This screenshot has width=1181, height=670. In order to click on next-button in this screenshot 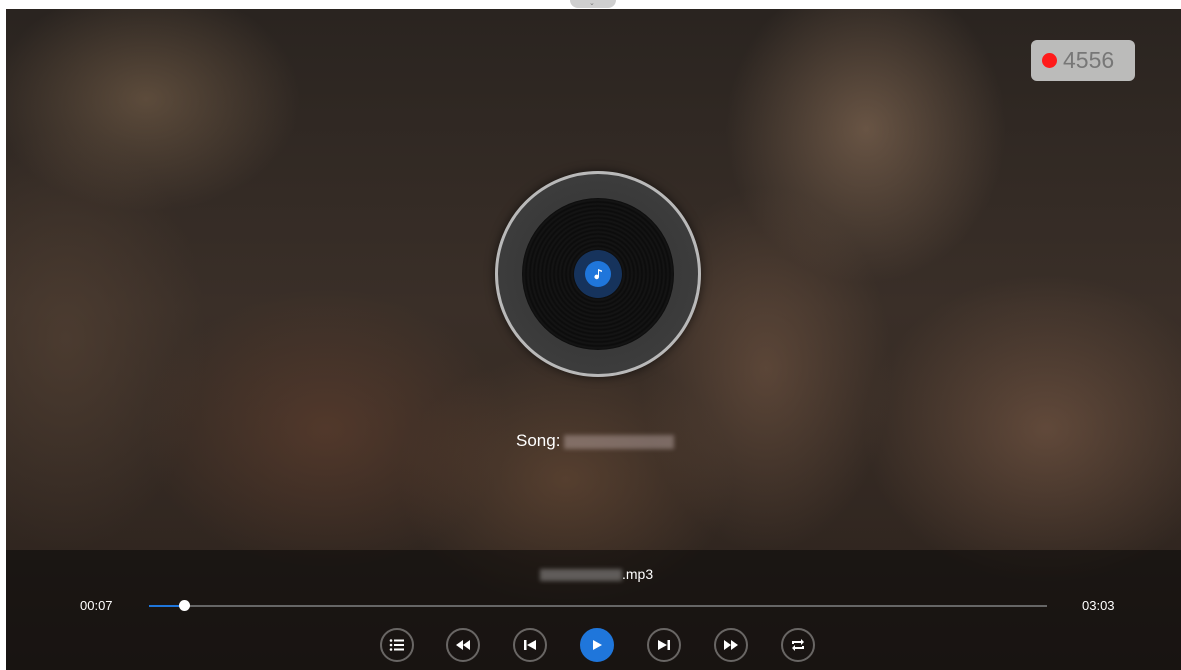, I will do `click(664, 645)`.